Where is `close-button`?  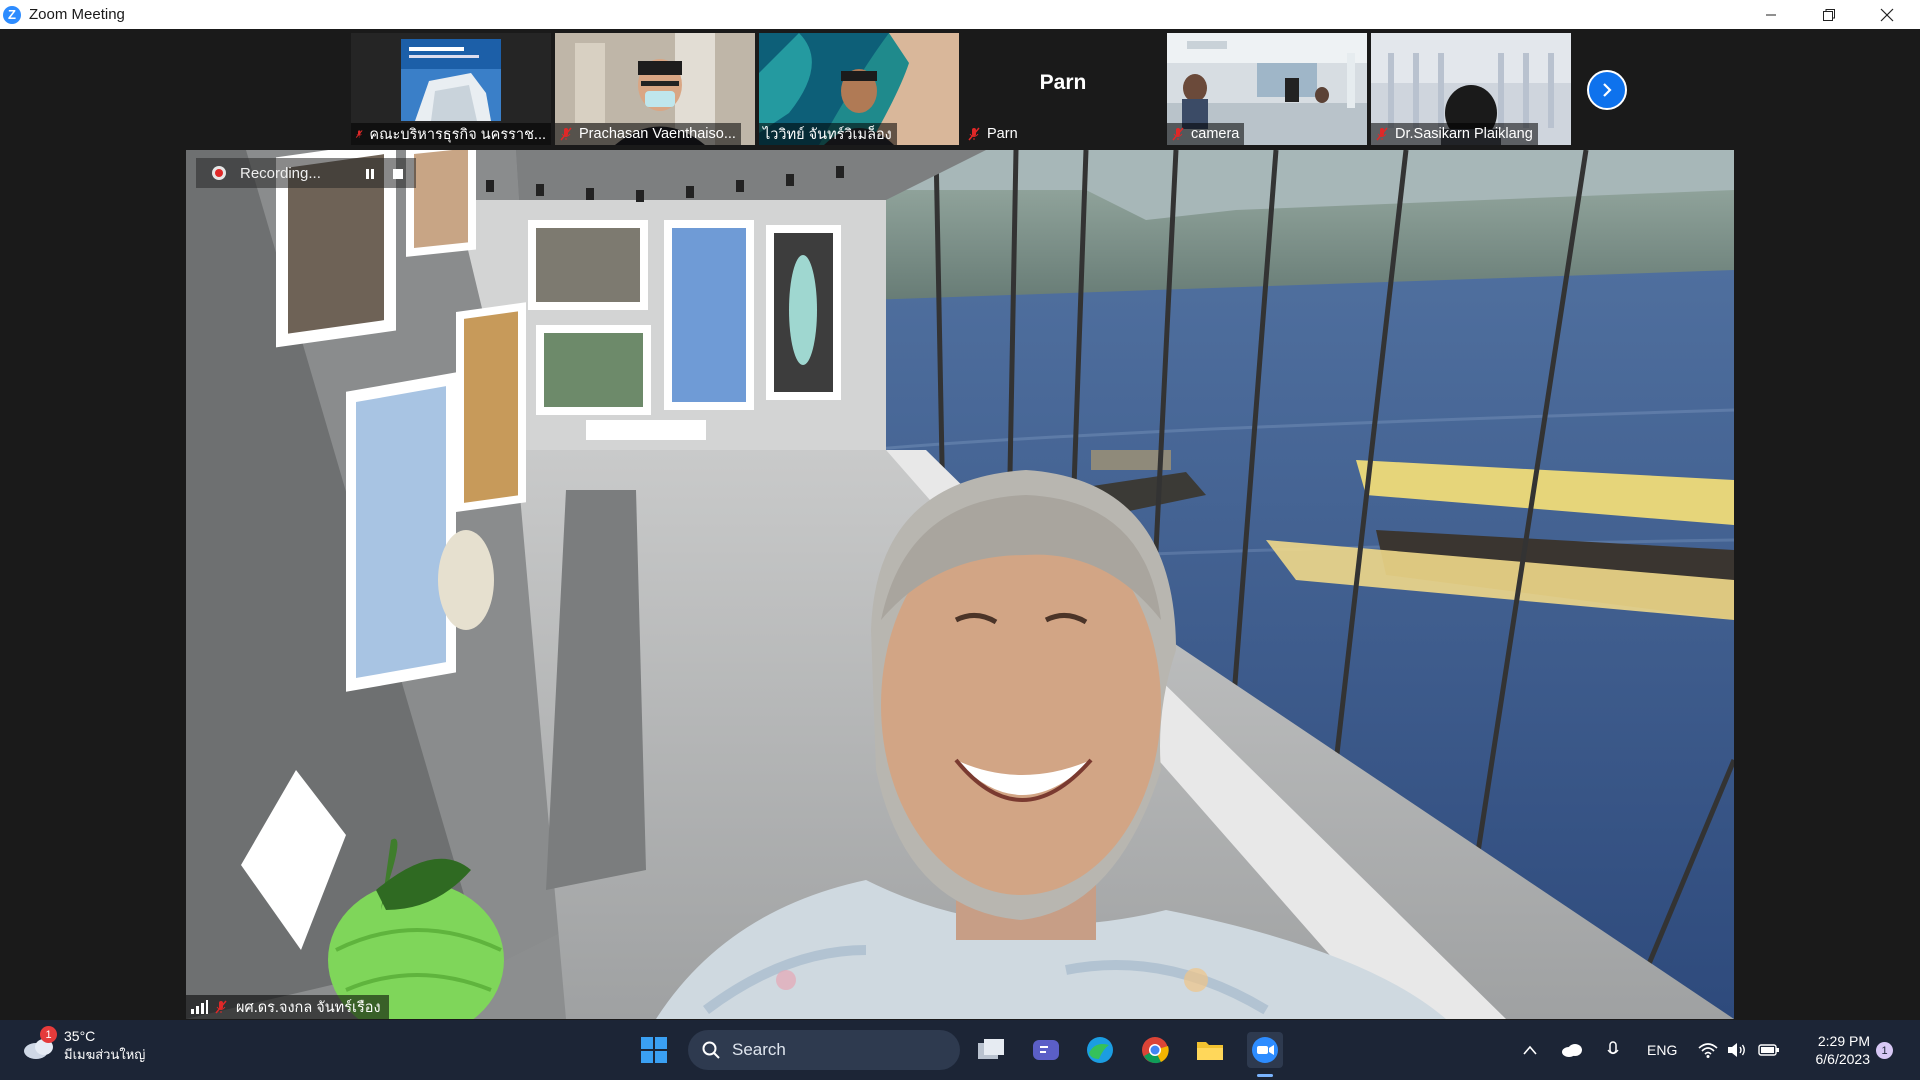
close-button is located at coordinates (1887, 14).